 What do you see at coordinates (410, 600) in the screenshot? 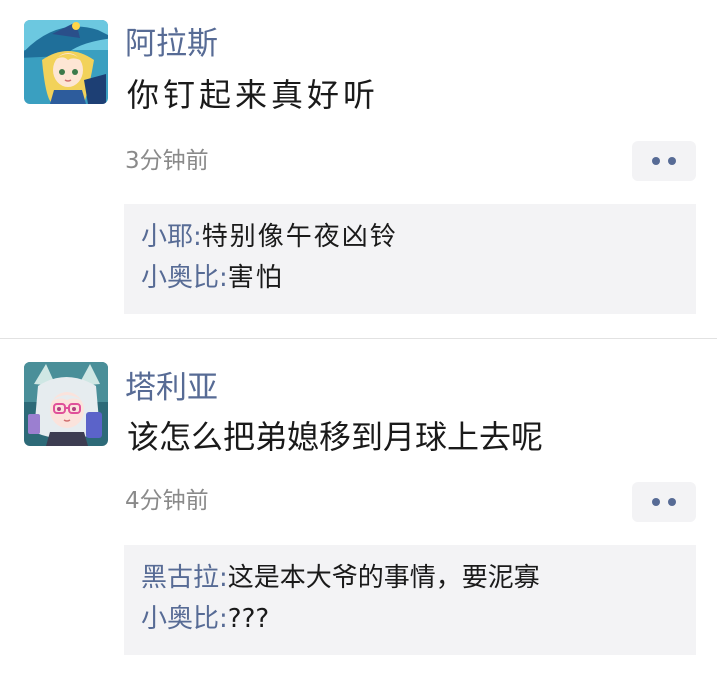
I see `comment-panel: 黑古拉:这是本大爷的事情，要泥寡 小奥比:???` at bounding box center [410, 600].